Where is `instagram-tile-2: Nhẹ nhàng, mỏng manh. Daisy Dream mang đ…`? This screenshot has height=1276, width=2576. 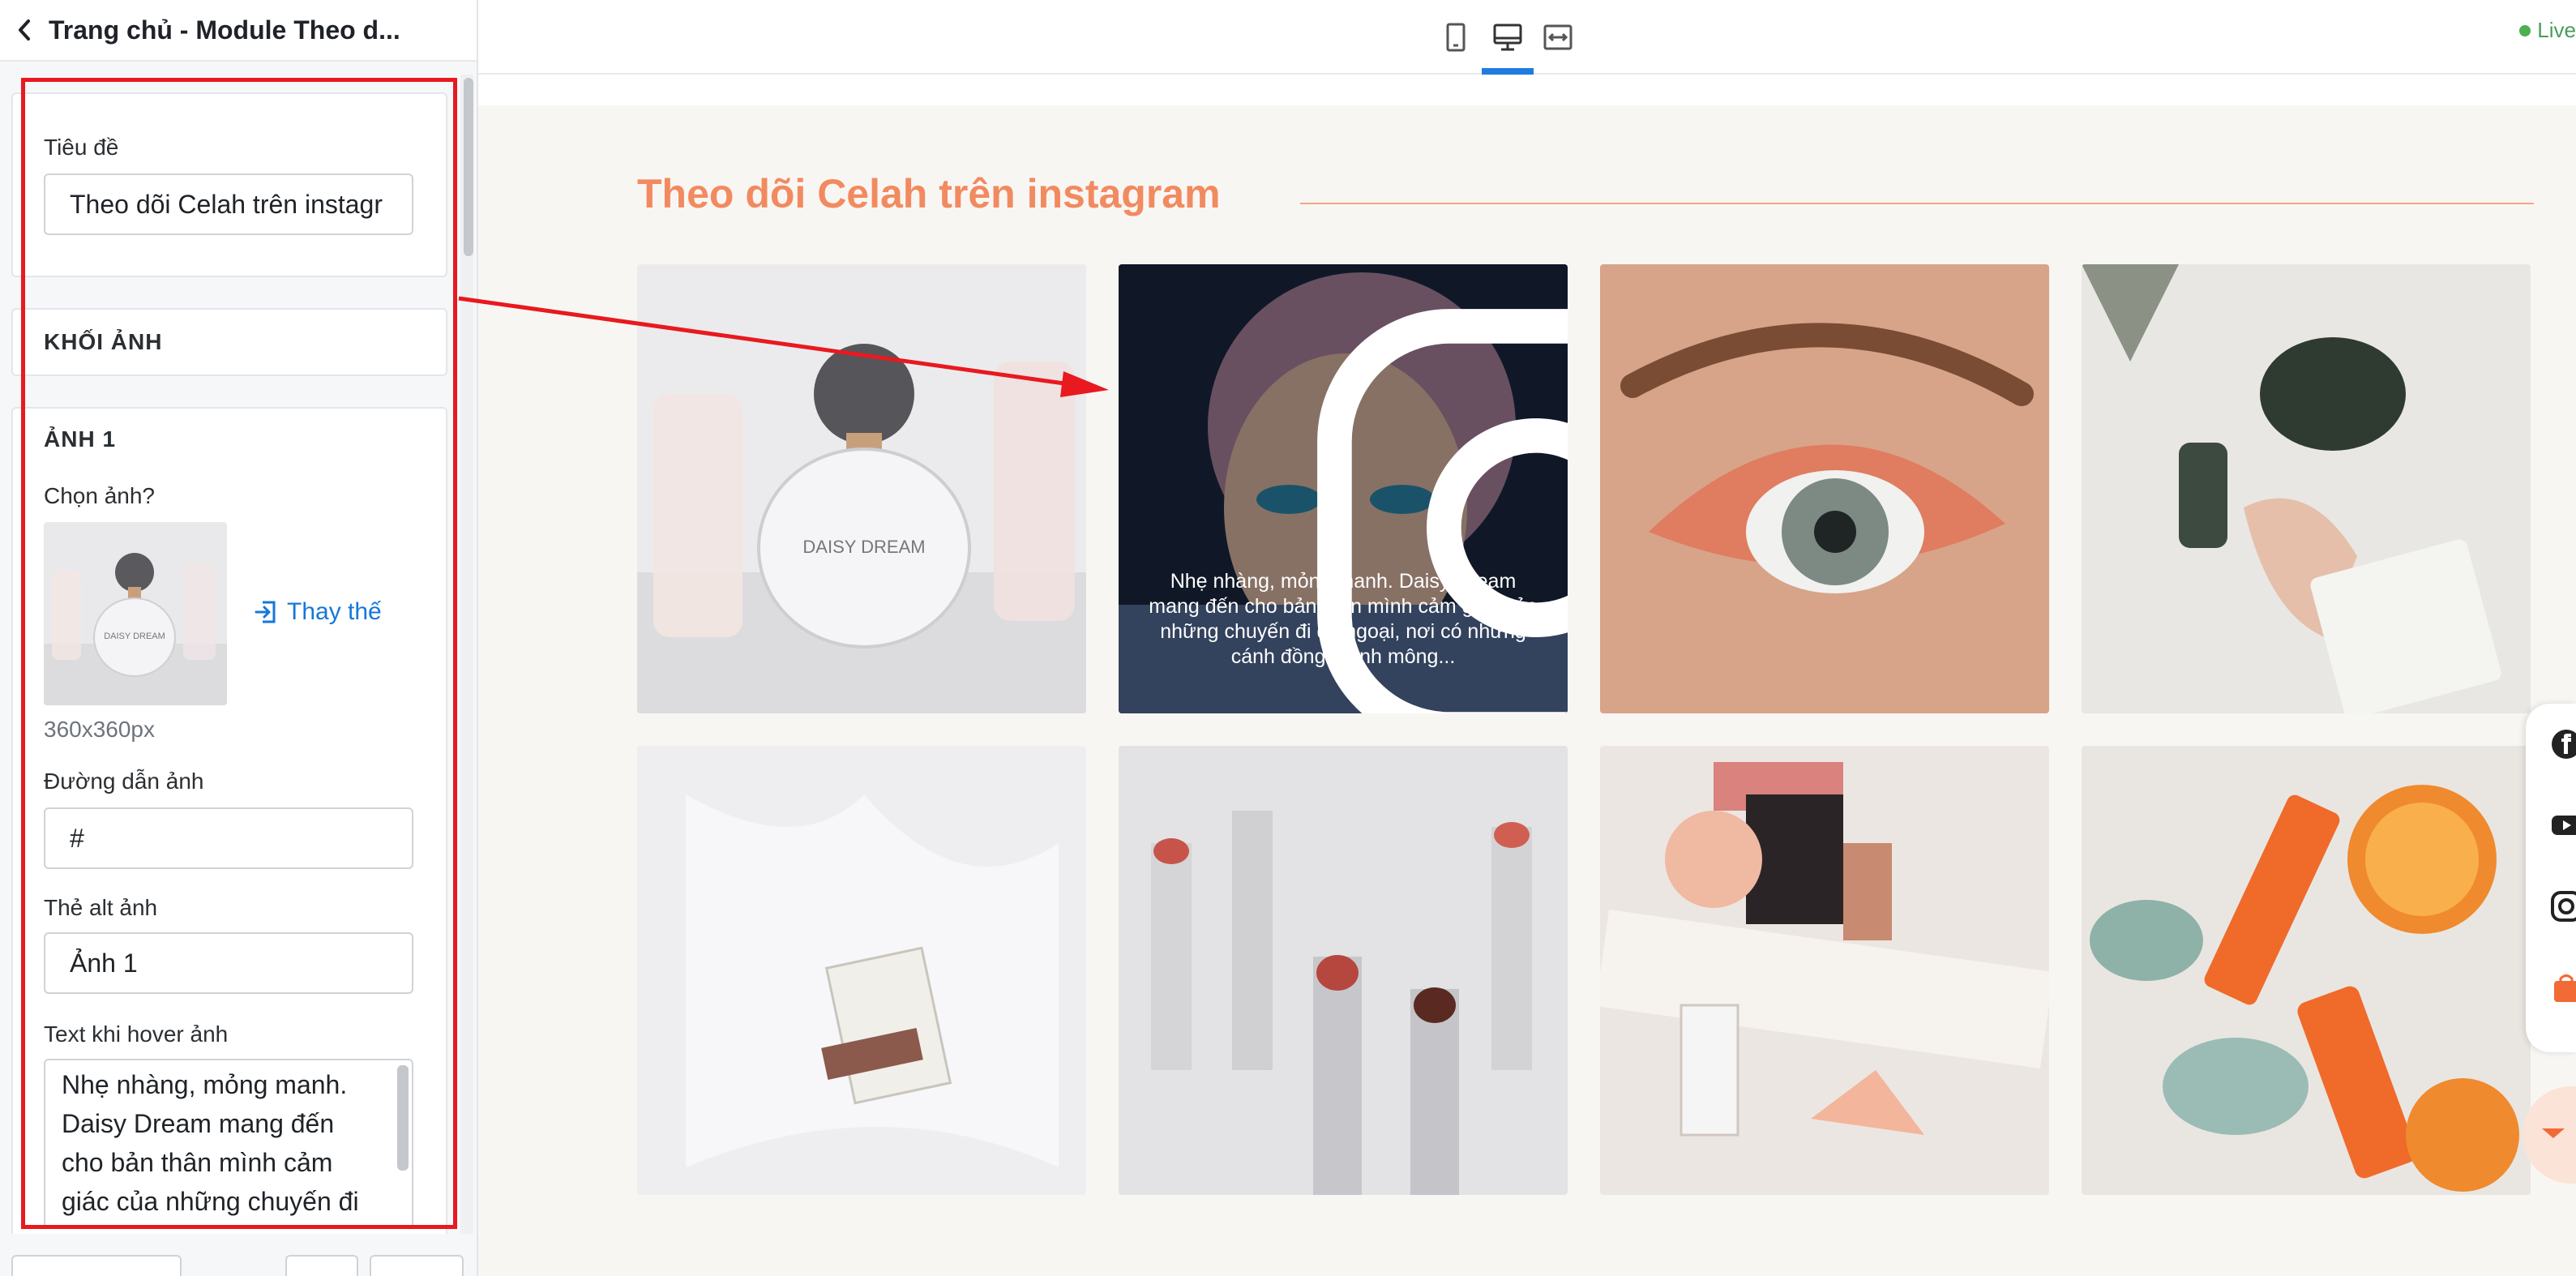 instagram-tile-2: Nhẹ nhàng, mỏng manh. Daisy Dream mang đ… is located at coordinates (1343, 489).